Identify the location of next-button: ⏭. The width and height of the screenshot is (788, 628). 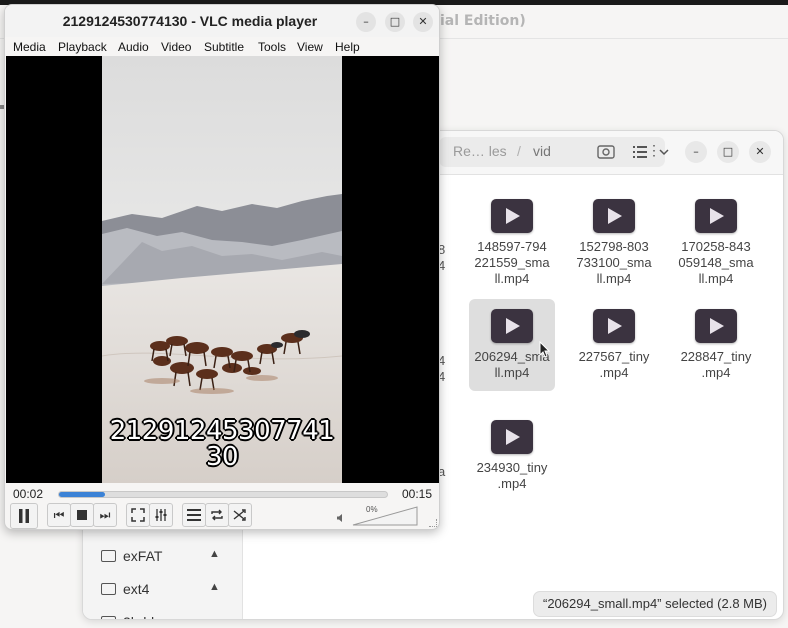
(105, 515).